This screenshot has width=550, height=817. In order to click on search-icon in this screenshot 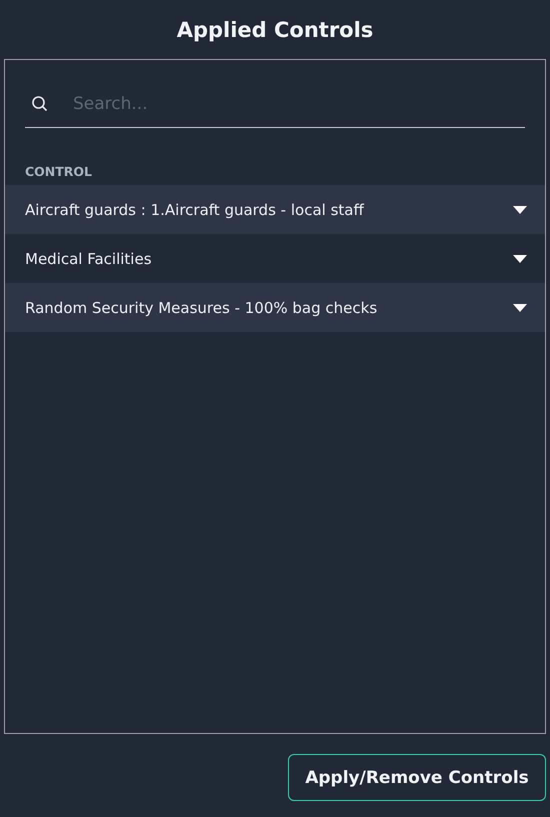, I will do `click(40, 103)`.